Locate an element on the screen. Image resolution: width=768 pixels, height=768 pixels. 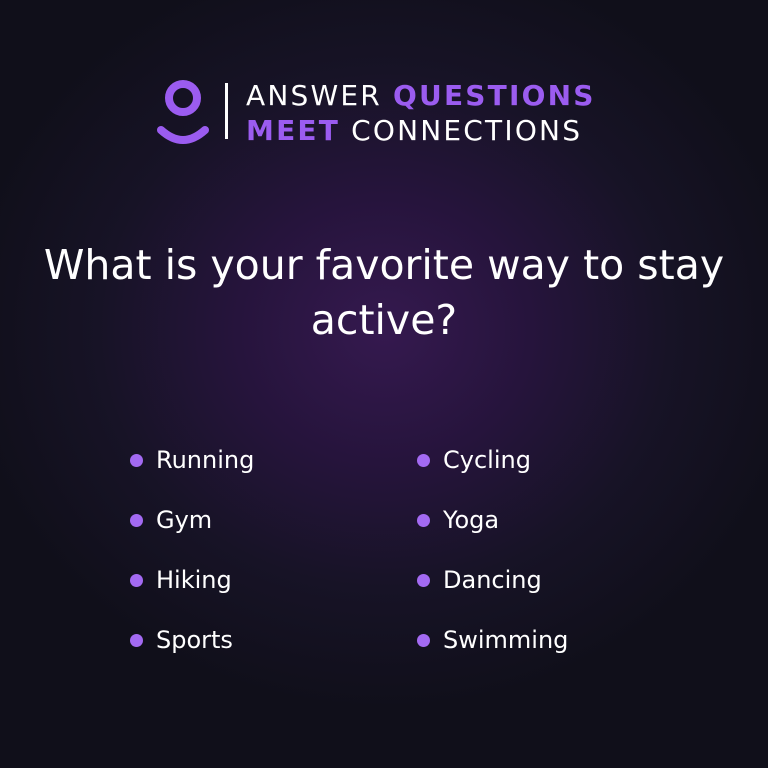
option-running: Running is located at coordinates (192, 460).